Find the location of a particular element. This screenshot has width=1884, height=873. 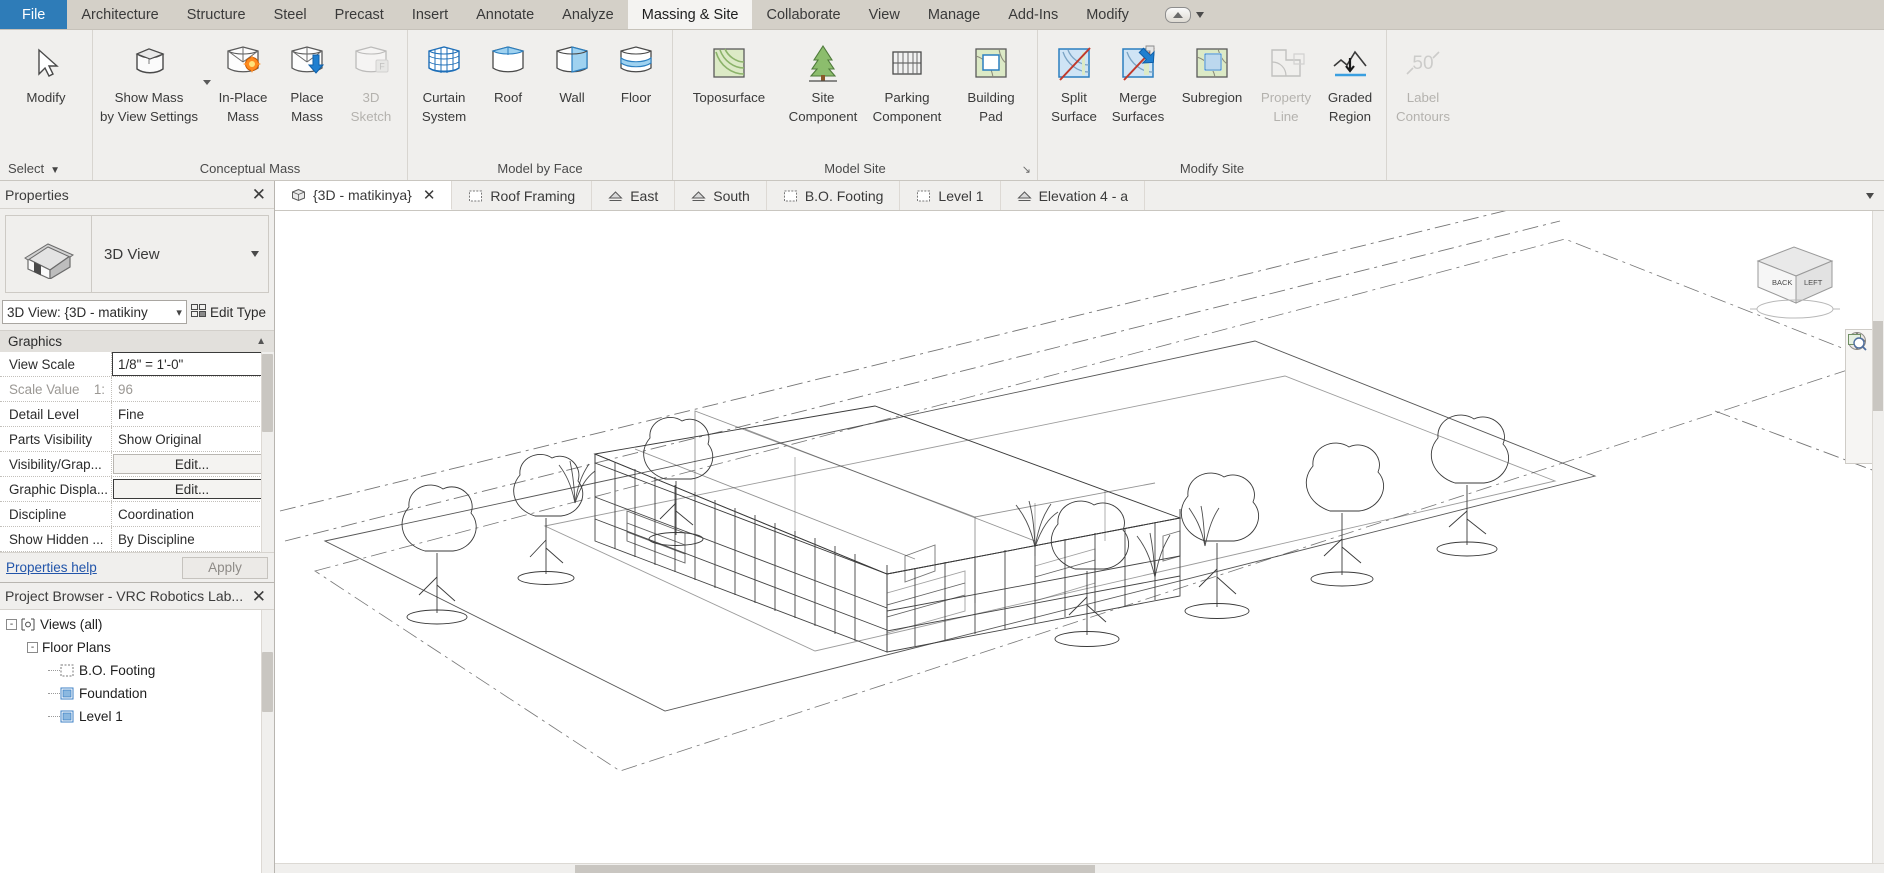

ribbon-tab-massing-site: Massing & Site is located at coordinates (690, 14).